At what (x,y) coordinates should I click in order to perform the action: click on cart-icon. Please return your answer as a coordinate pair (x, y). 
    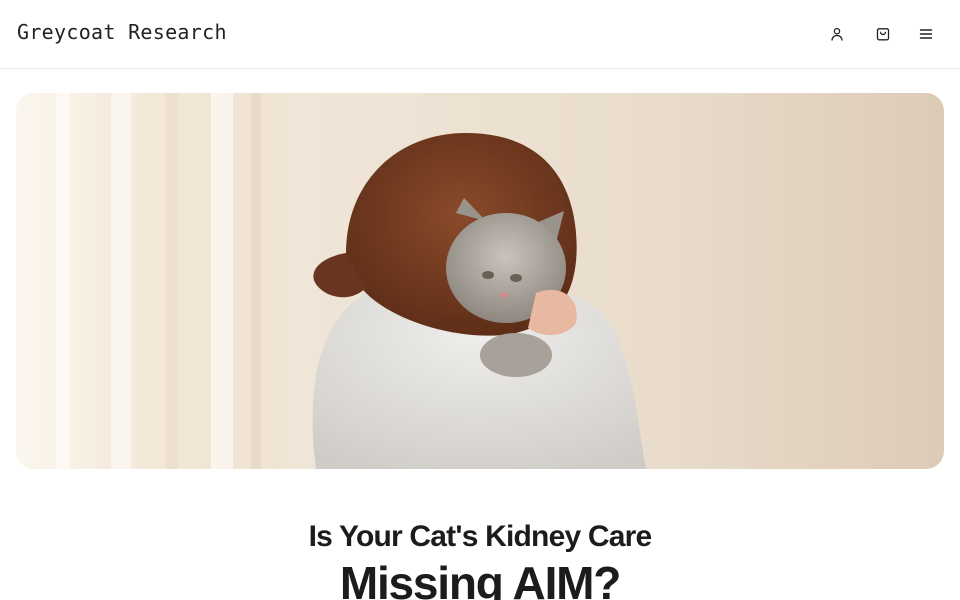
    Looking at the image, I should click on (883, 34).